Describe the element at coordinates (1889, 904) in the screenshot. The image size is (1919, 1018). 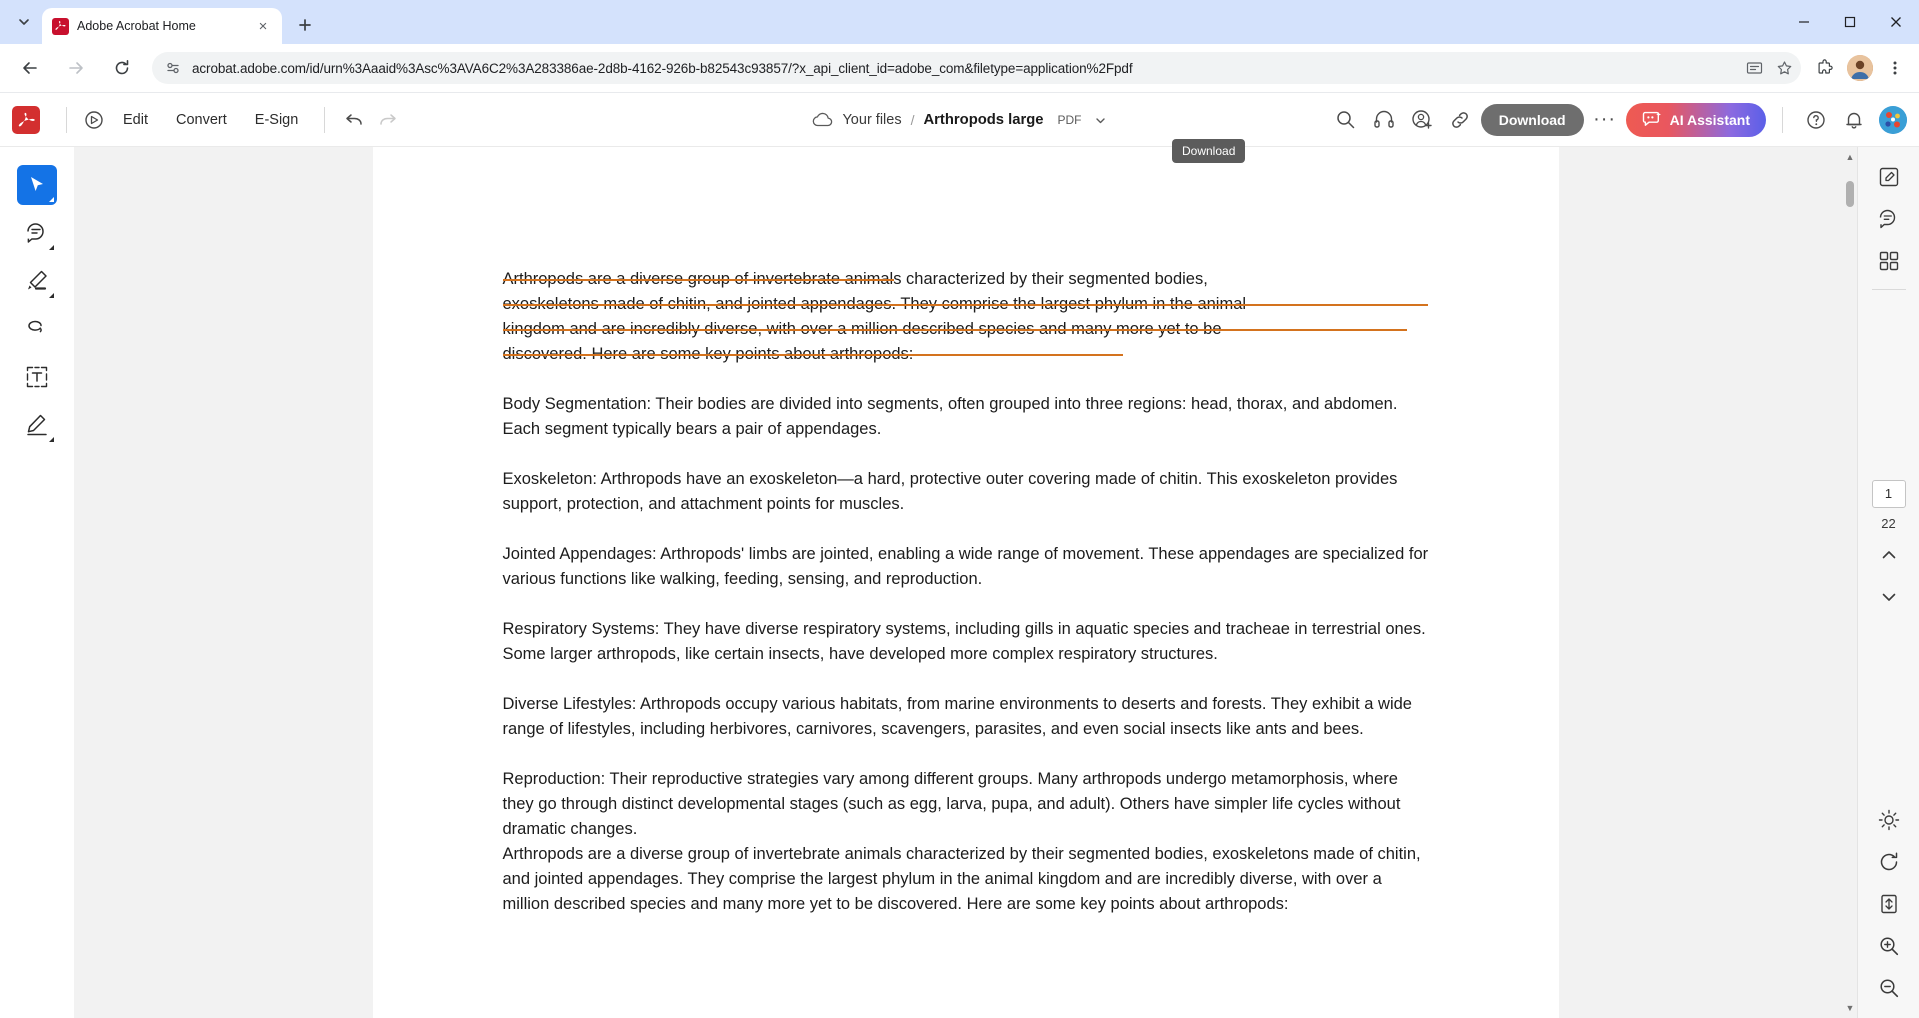
I see `fit-page-icon` at that location.